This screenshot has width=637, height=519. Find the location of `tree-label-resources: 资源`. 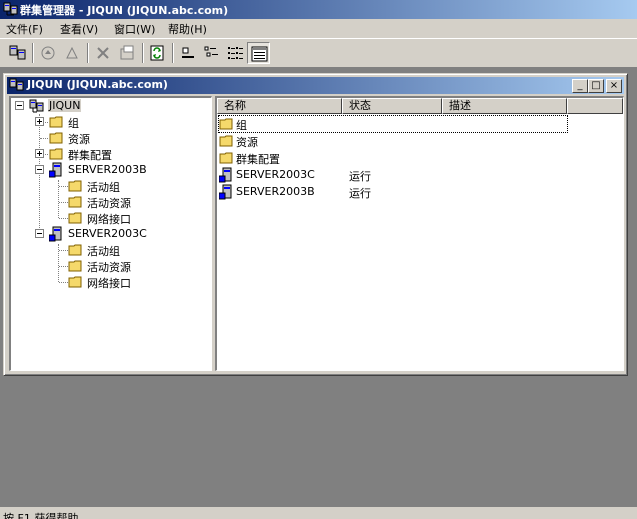

tree-label-resources: 资源 is located at coordinates (79, 139).